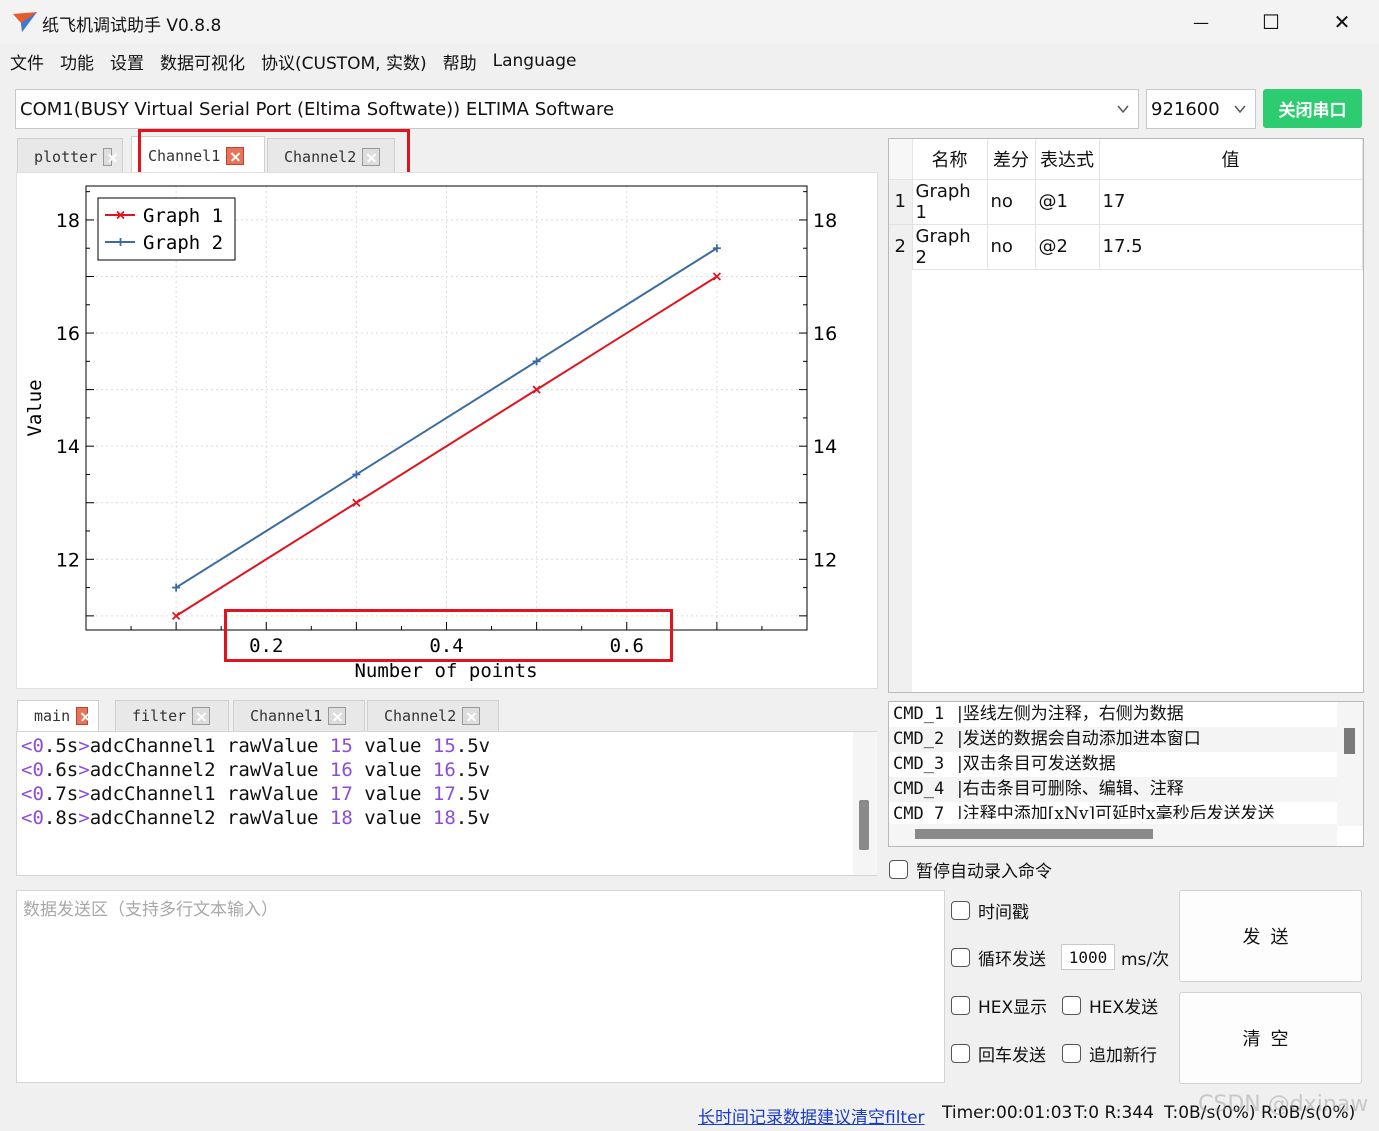  Describe the element at coordinates (460, 61) in the screenshot. I see `menu-help: 帮助` at that location.